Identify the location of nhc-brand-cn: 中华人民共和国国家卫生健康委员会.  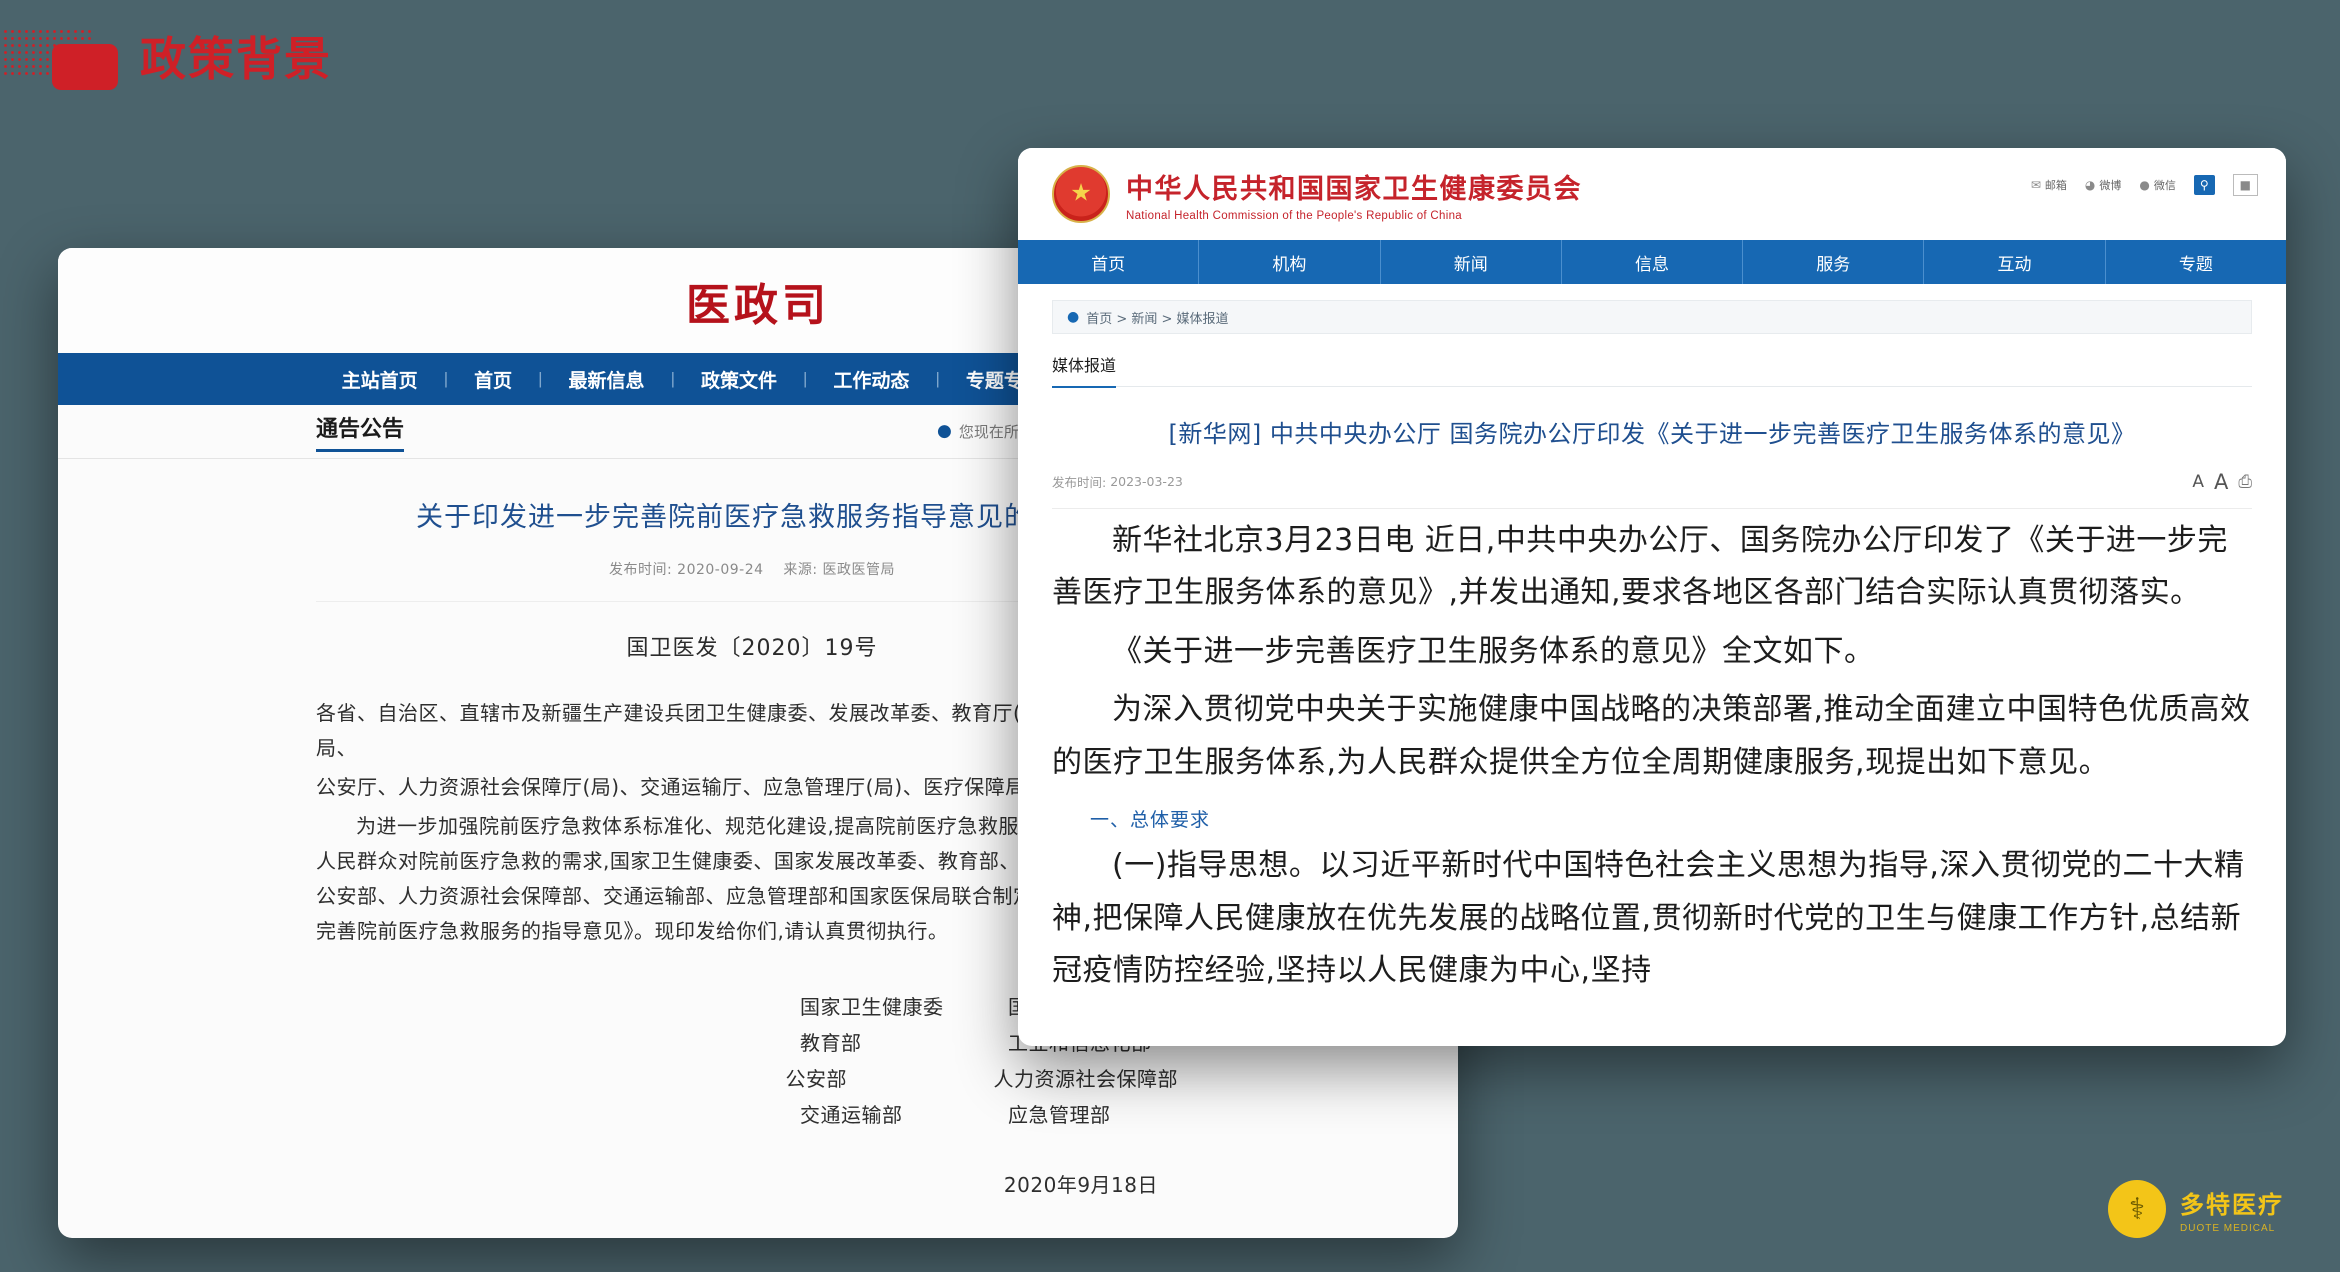
(1354, 189).